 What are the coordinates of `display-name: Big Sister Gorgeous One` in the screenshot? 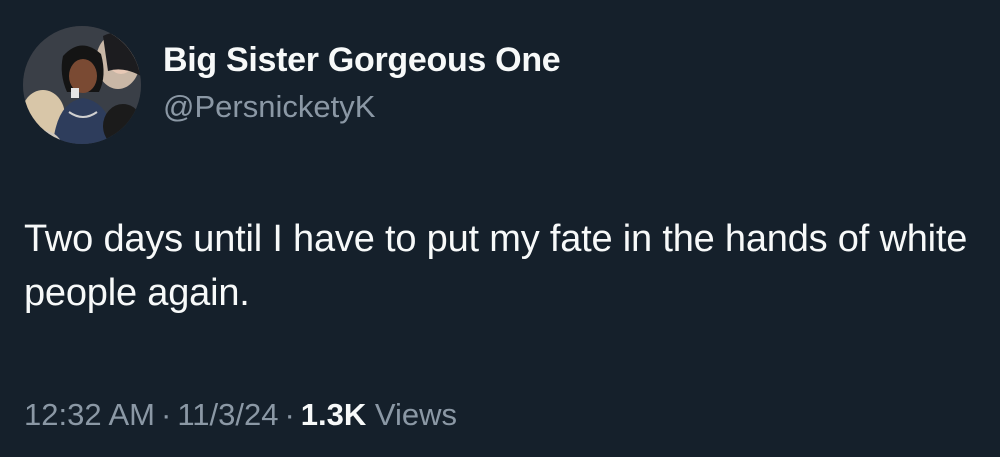 It's located at (362, 60).